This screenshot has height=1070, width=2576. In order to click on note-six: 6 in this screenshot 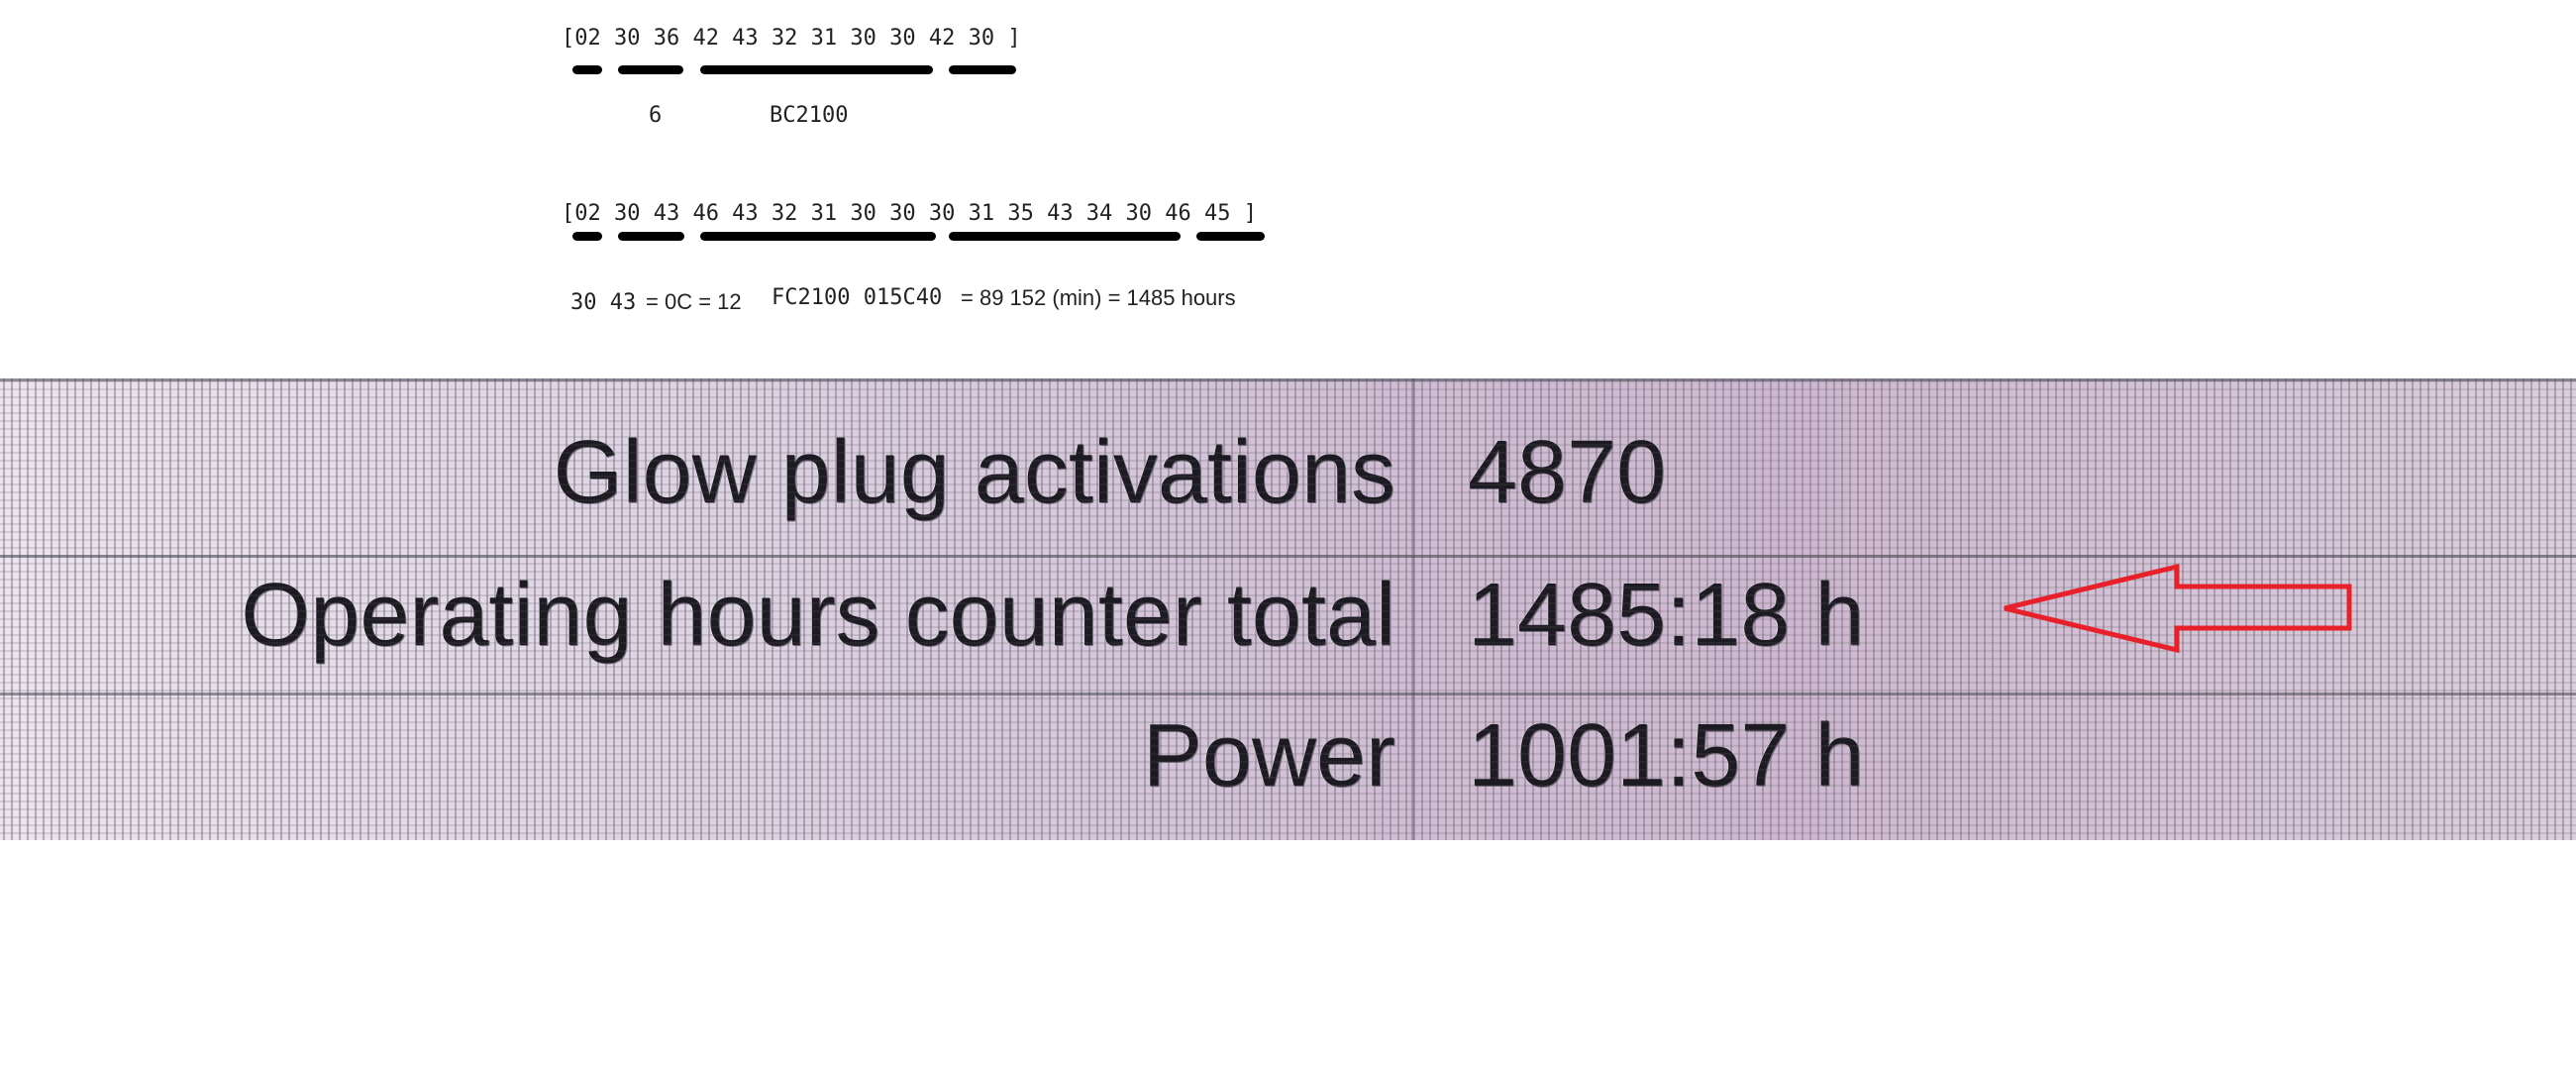, I will do `click(656, 115)`.